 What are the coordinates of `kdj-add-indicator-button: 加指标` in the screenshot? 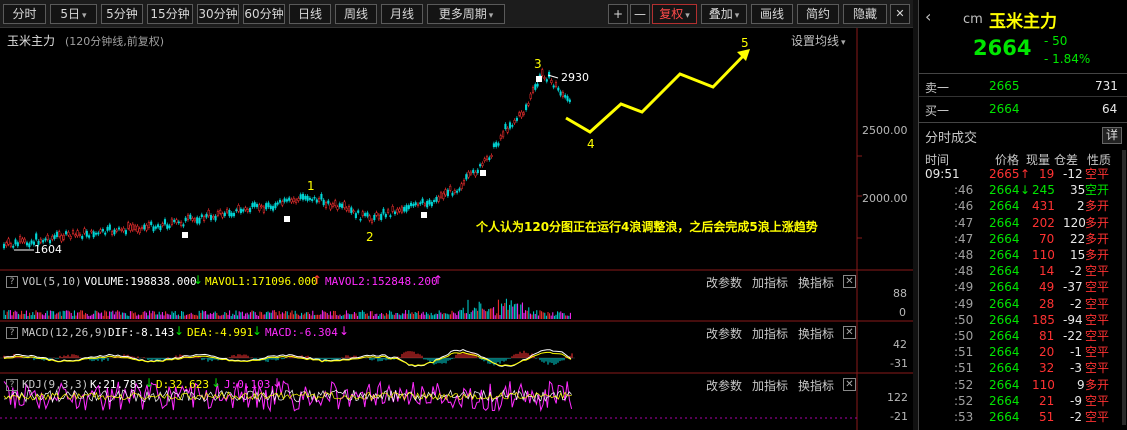 It's located at (770, 385).